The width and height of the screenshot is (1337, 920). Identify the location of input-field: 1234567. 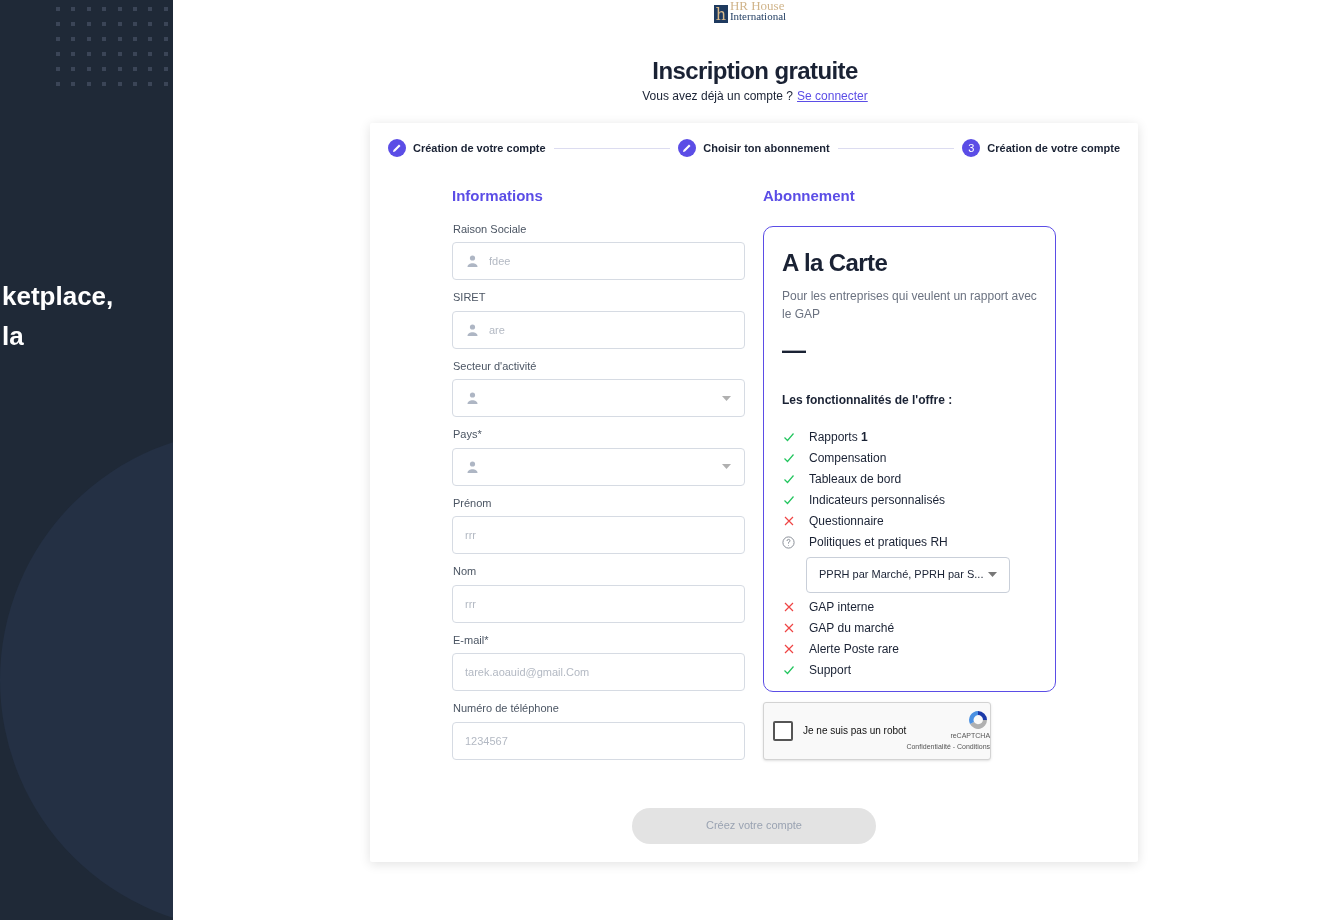
(598, 740).